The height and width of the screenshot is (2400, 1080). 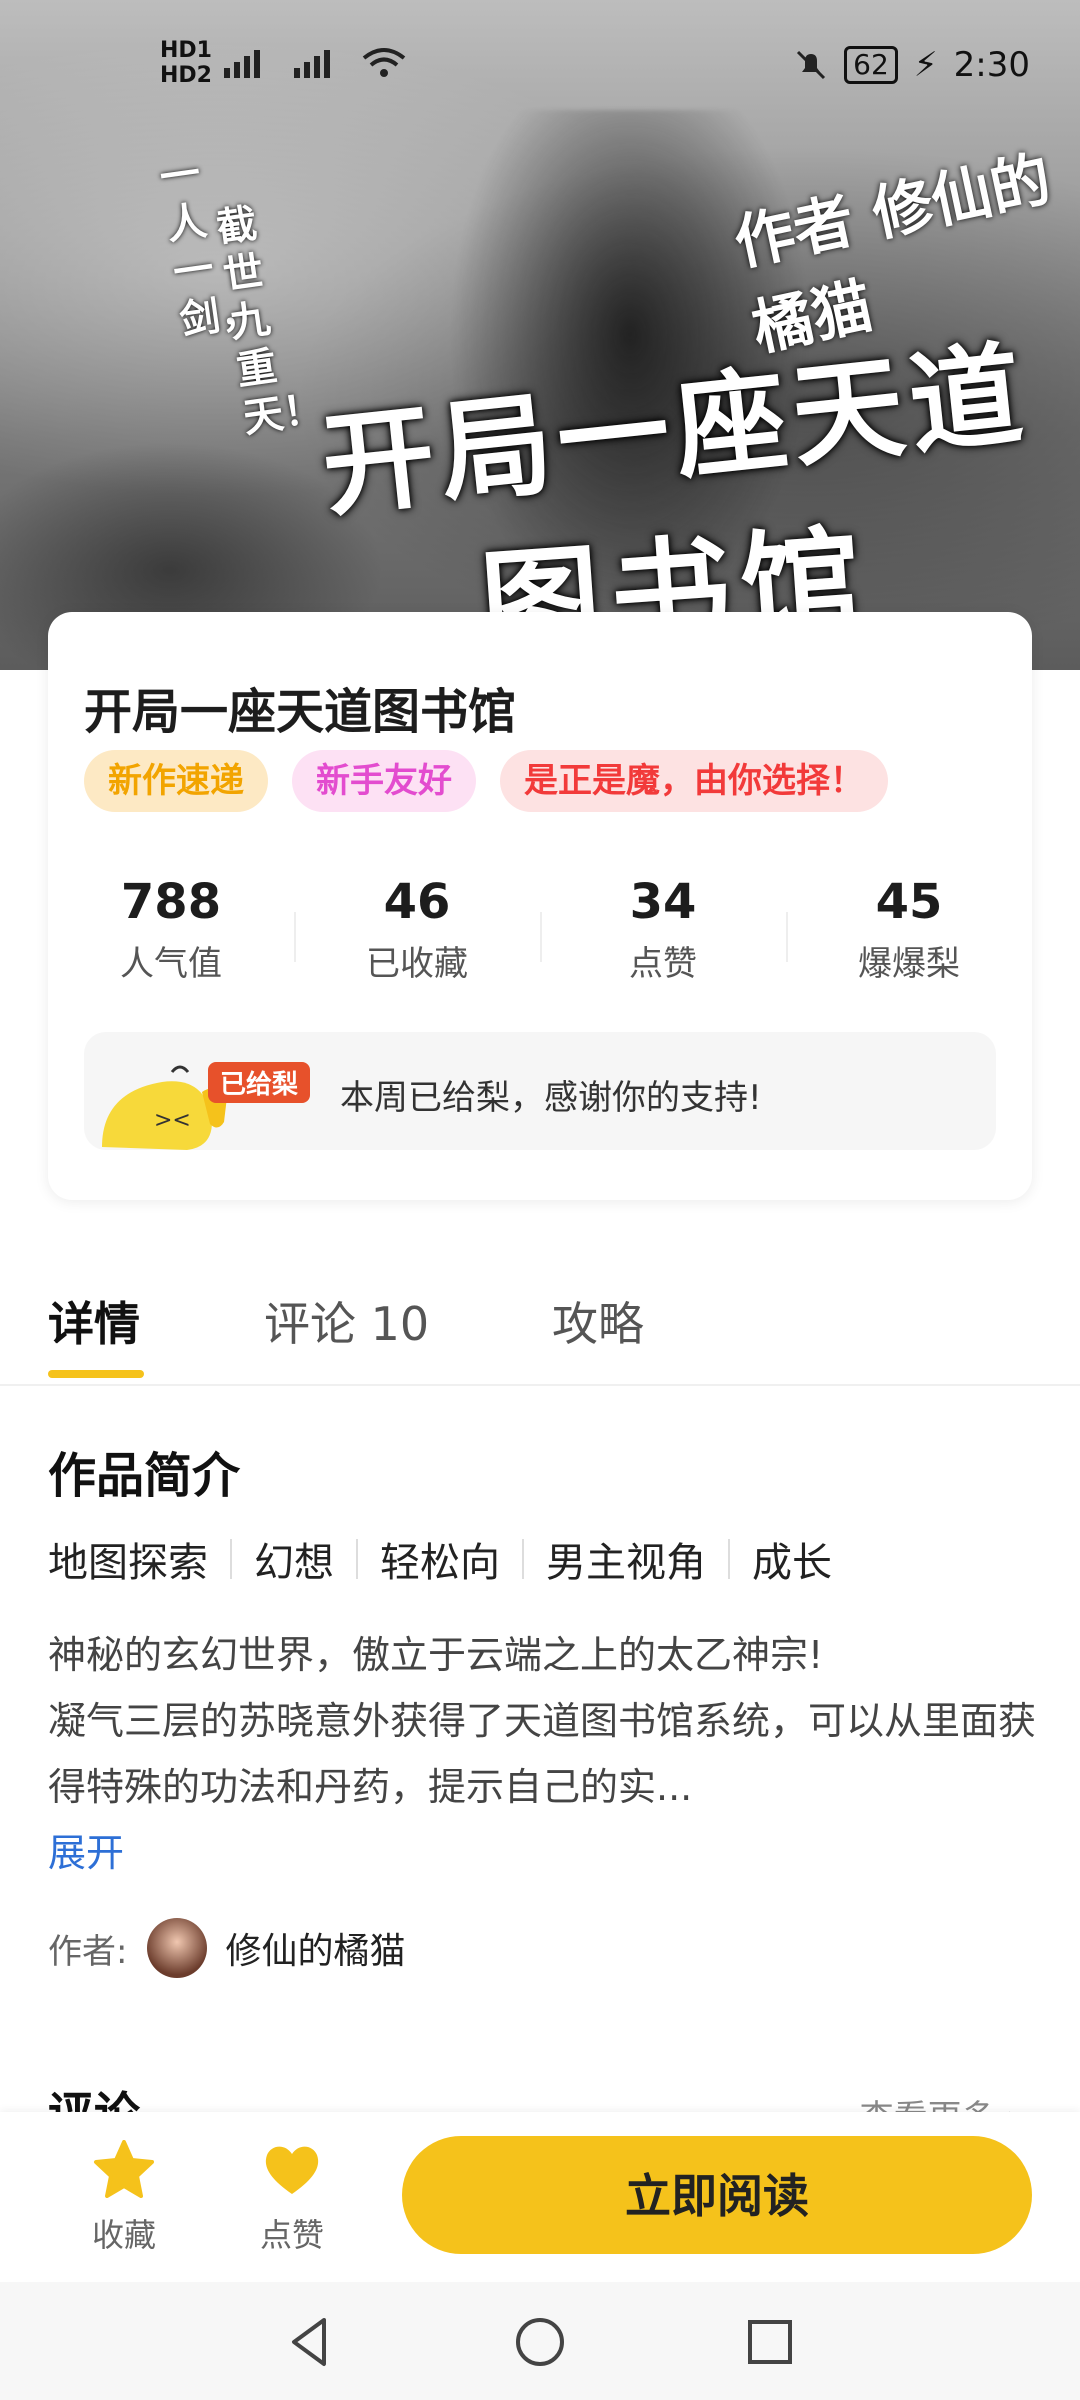 I want to click on heart-icon, so click(x=292, y=2170).